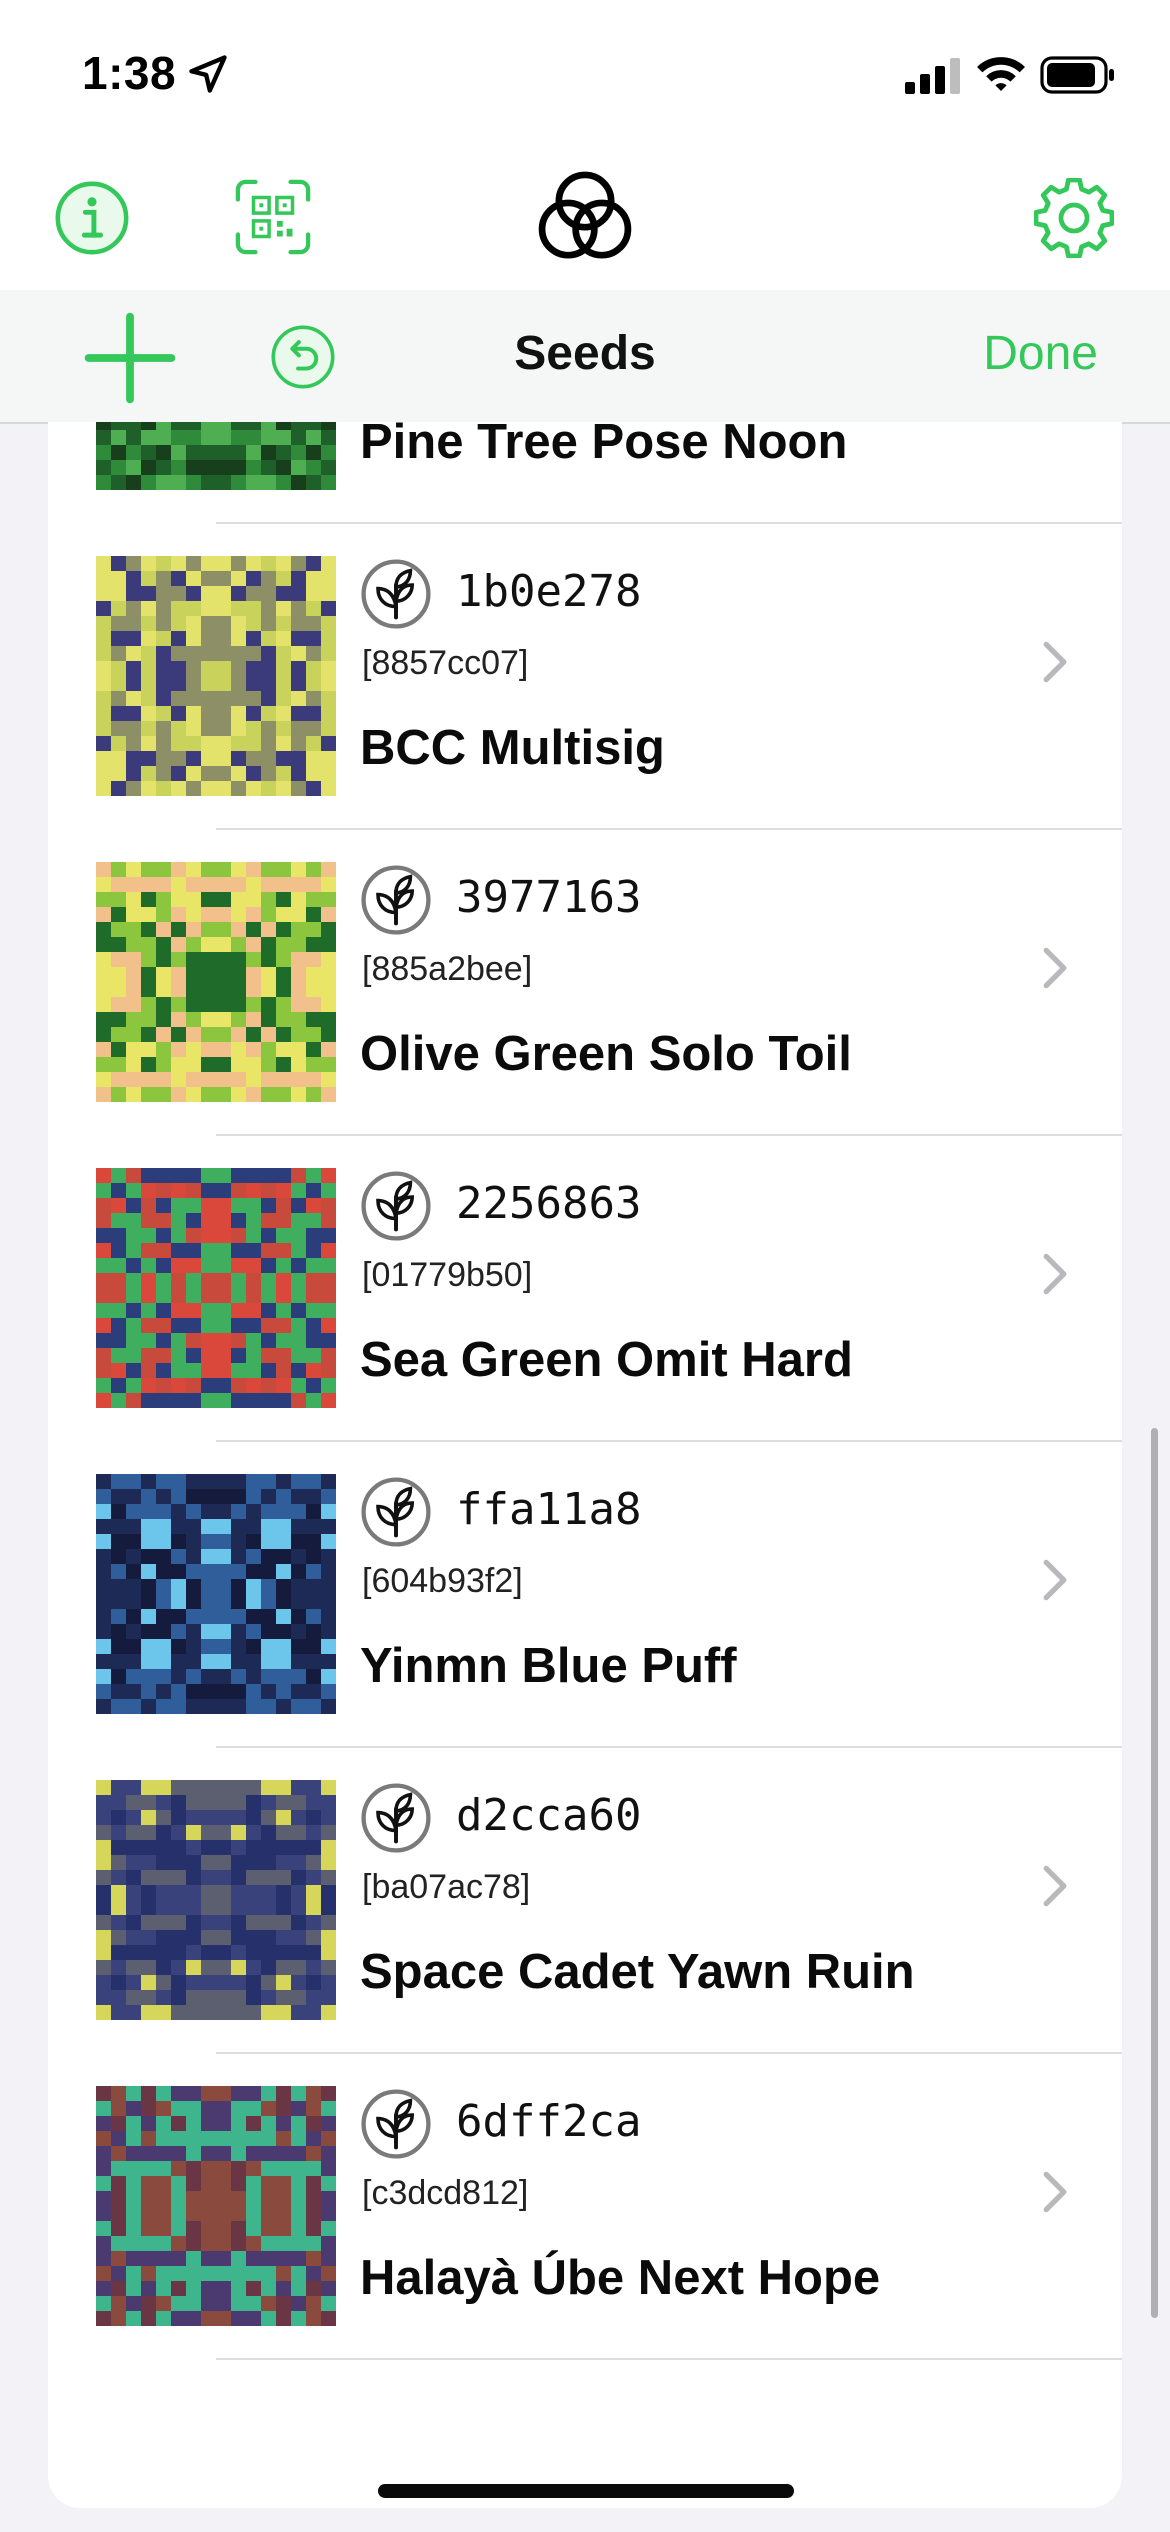 This screenshot has width=1170, height=2532. I want to click on seed-fingerprint: [604b93f2], so click(442, 1581).